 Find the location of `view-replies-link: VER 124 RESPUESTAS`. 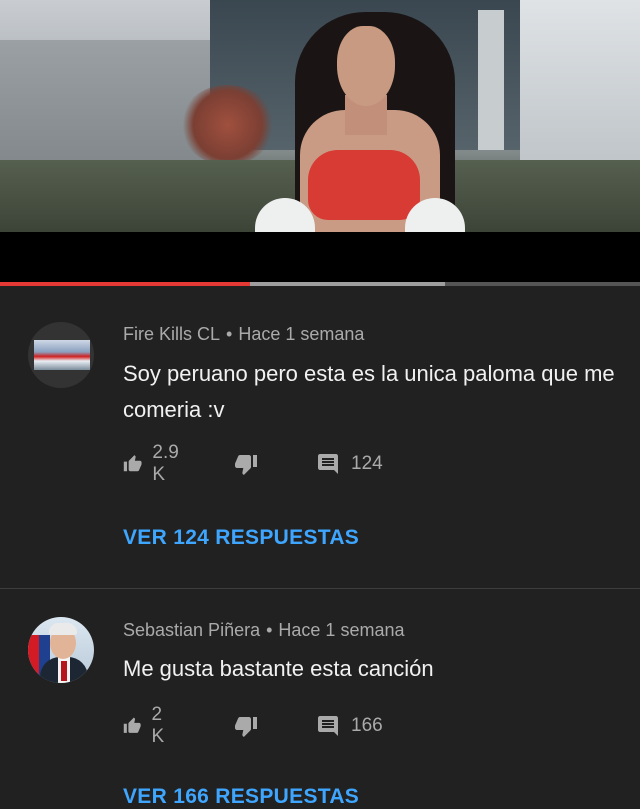

view-replies-link: VER 124 RESPUESTAS is located at coordinates (241, 538).